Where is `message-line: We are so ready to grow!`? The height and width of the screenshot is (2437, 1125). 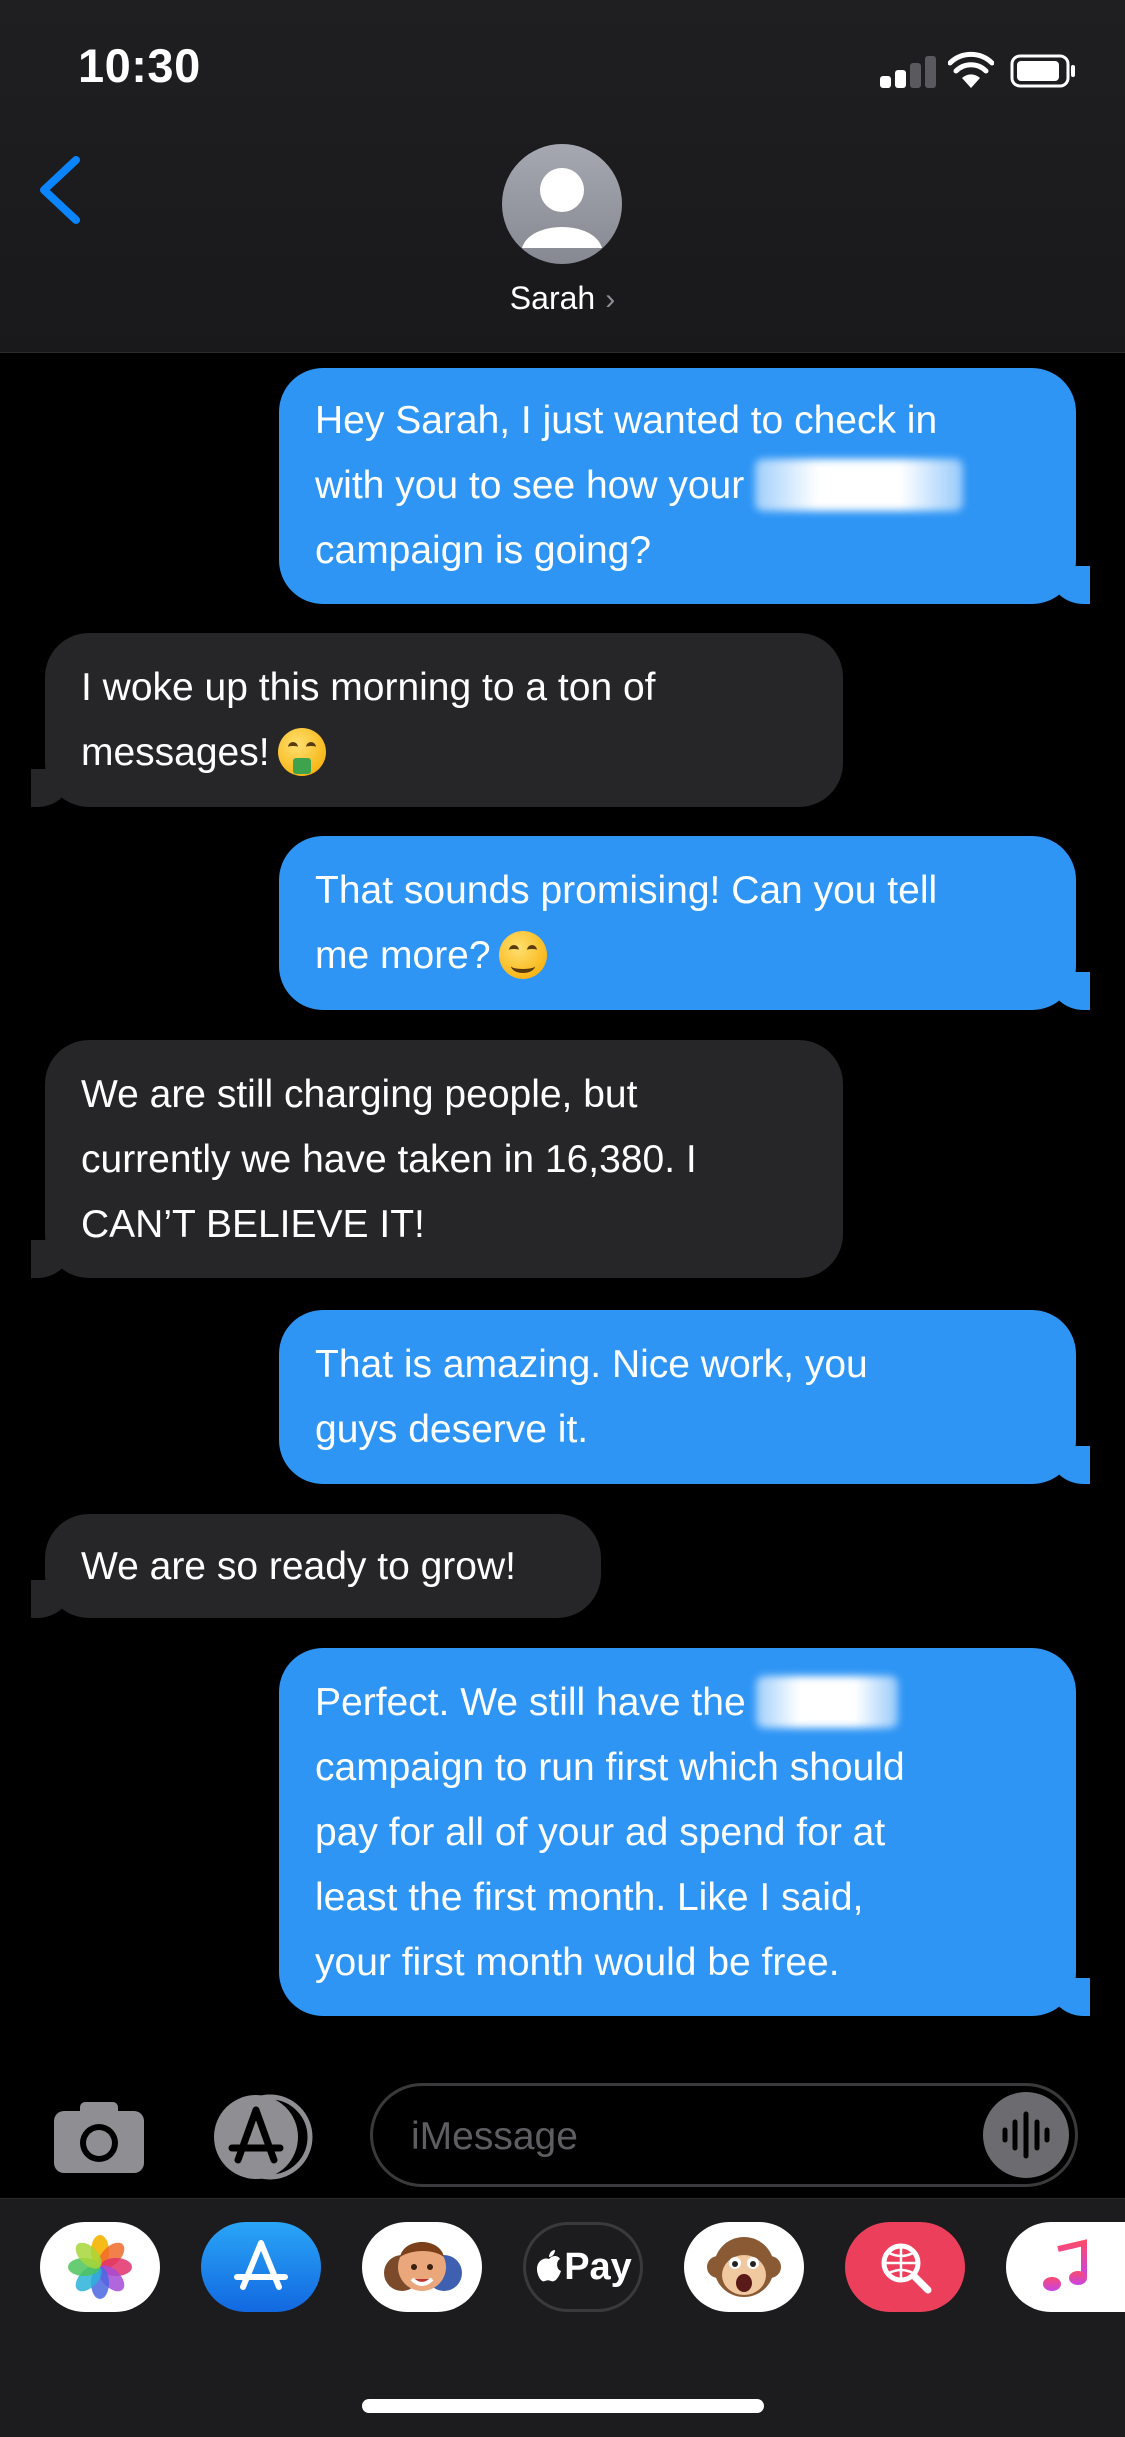 message-line: We are so ready to grow! is located at coordinates (298, 1566).